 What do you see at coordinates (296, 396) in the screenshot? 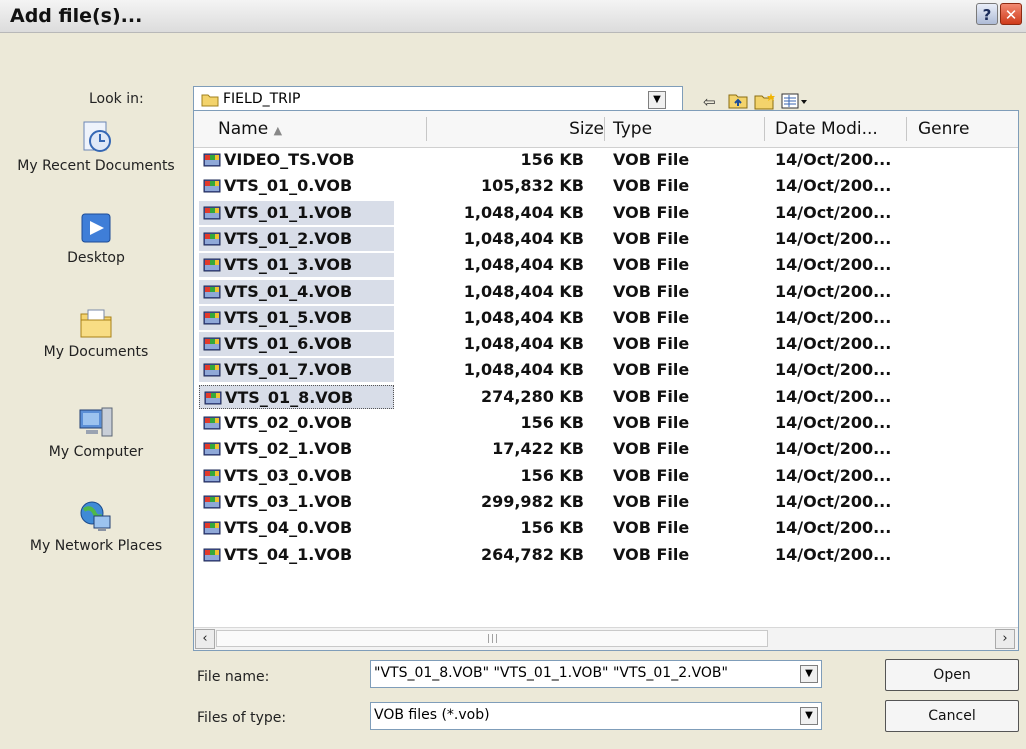
I see `file-name-cell: VTS_01_8.VOB` at bounding box center [296, 396].